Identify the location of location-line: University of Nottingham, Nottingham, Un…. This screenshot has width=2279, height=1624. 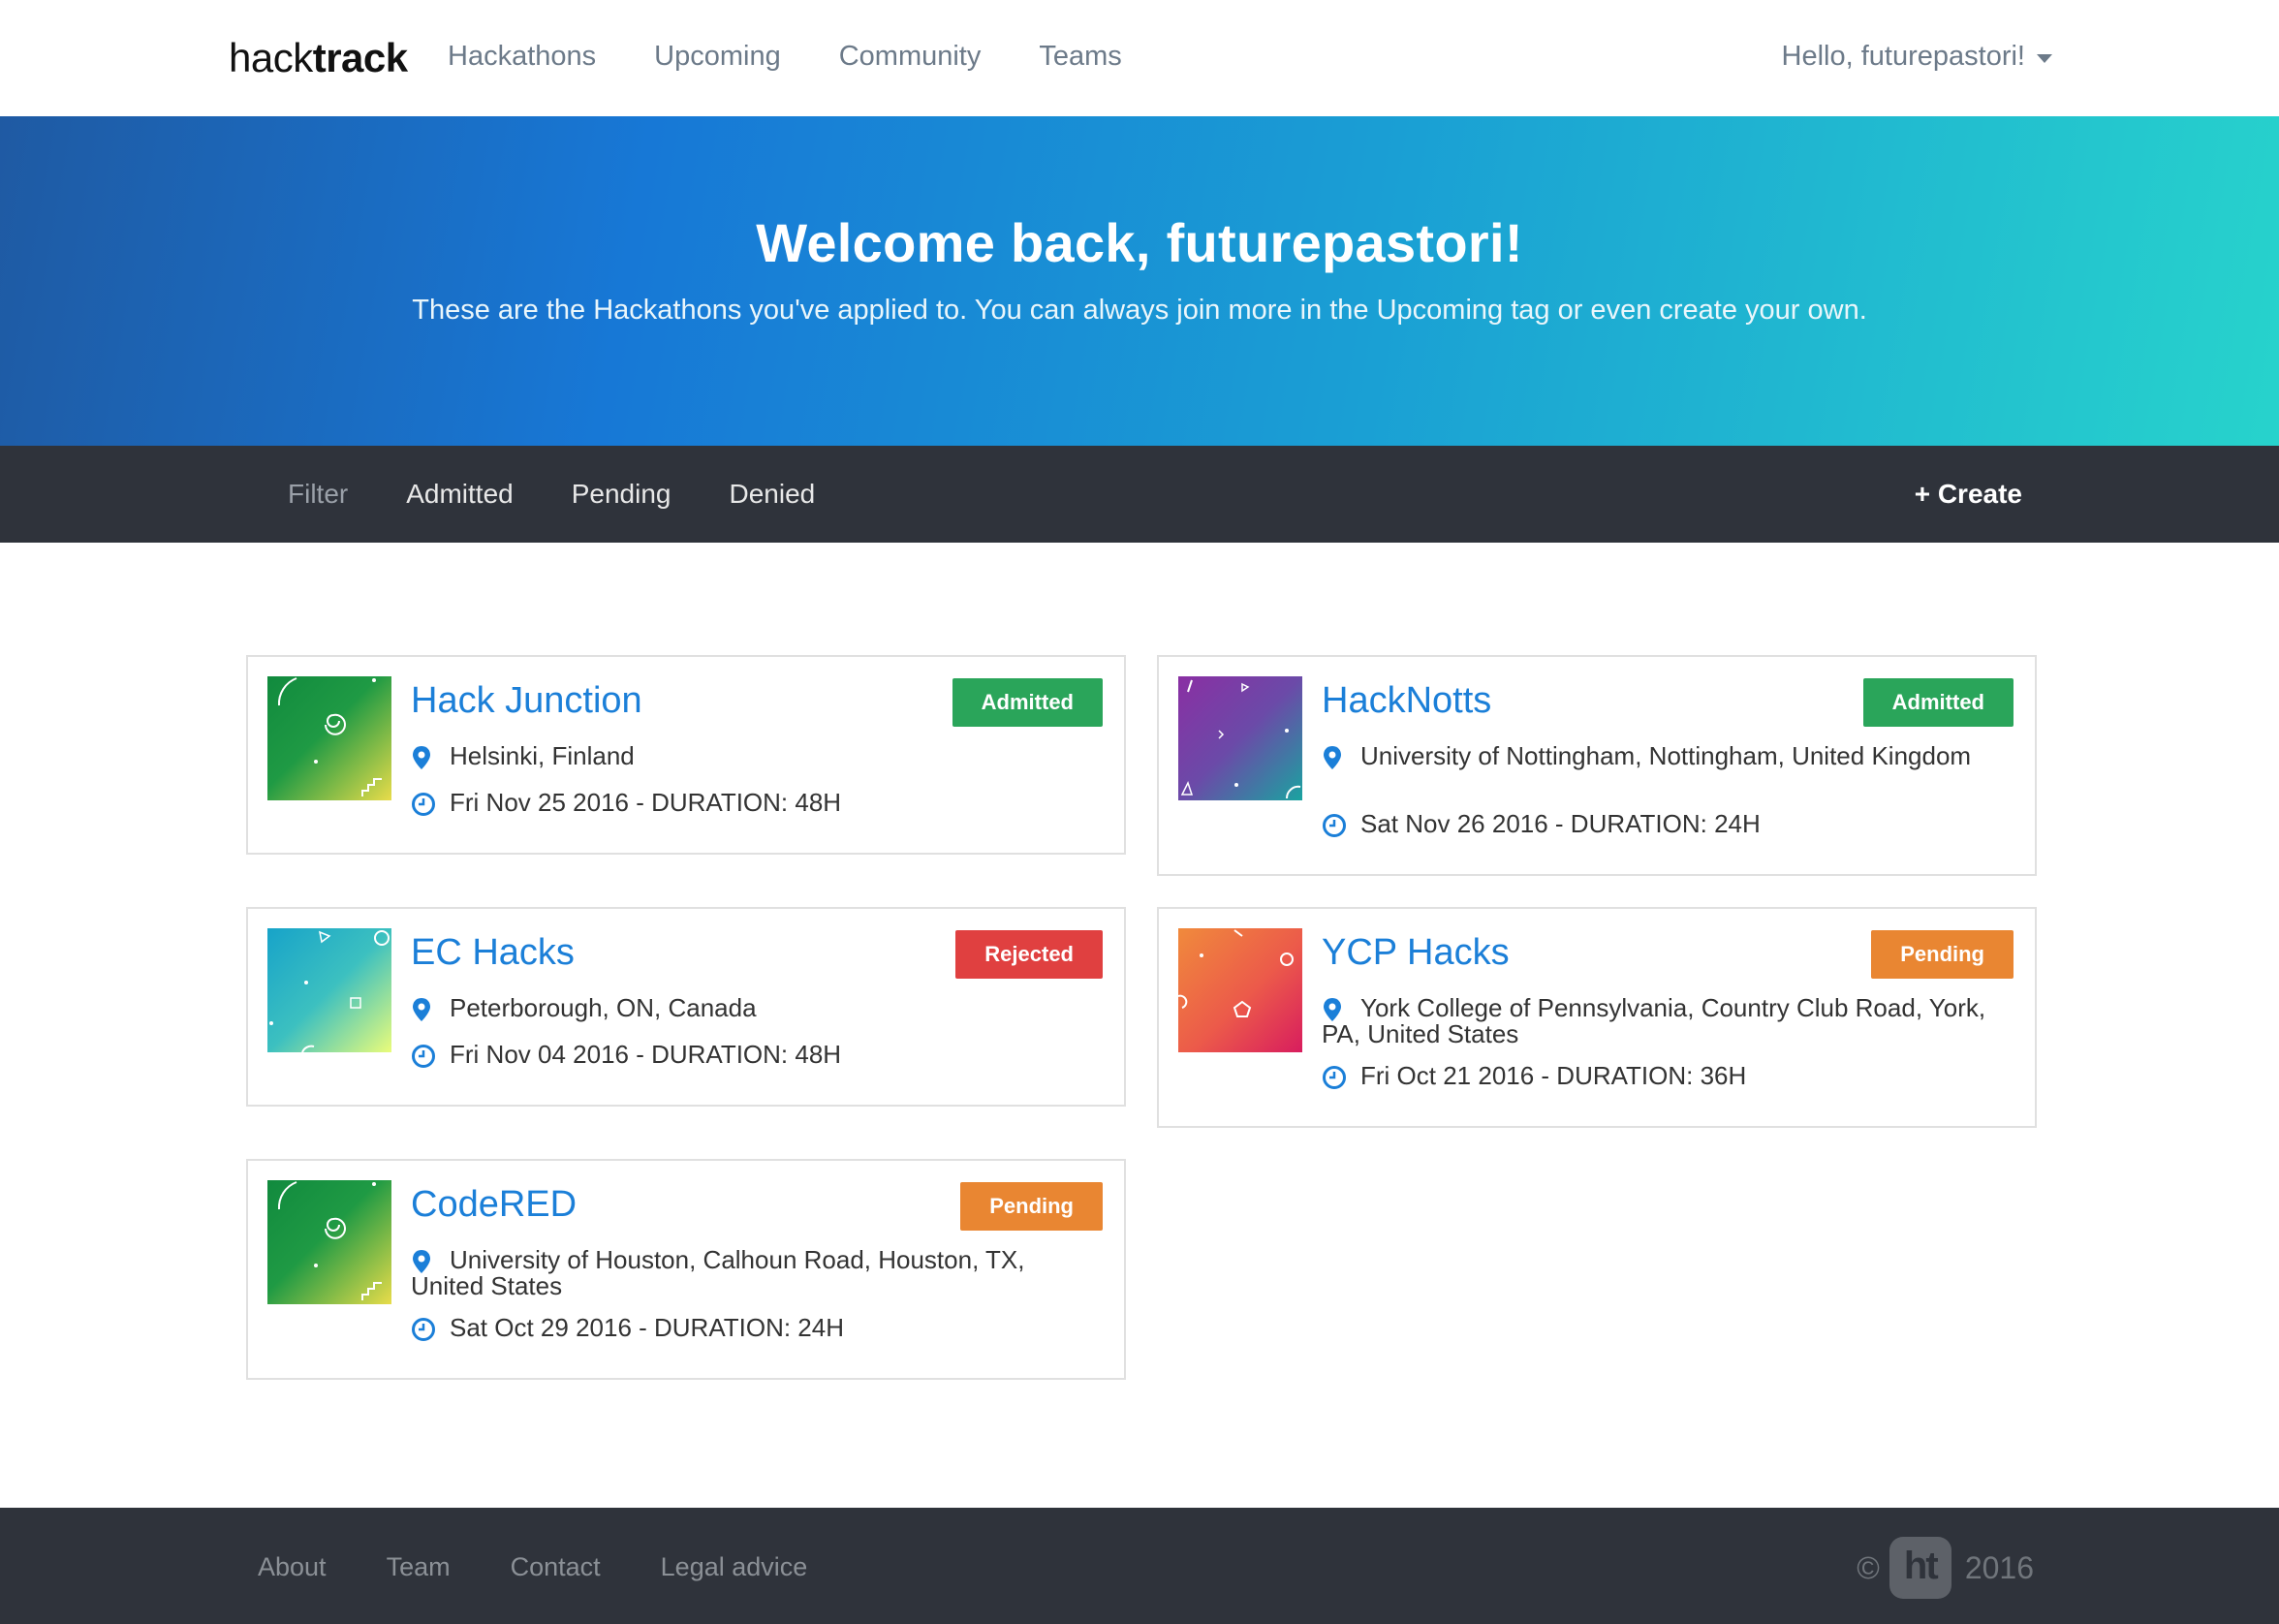
(1661, 755).